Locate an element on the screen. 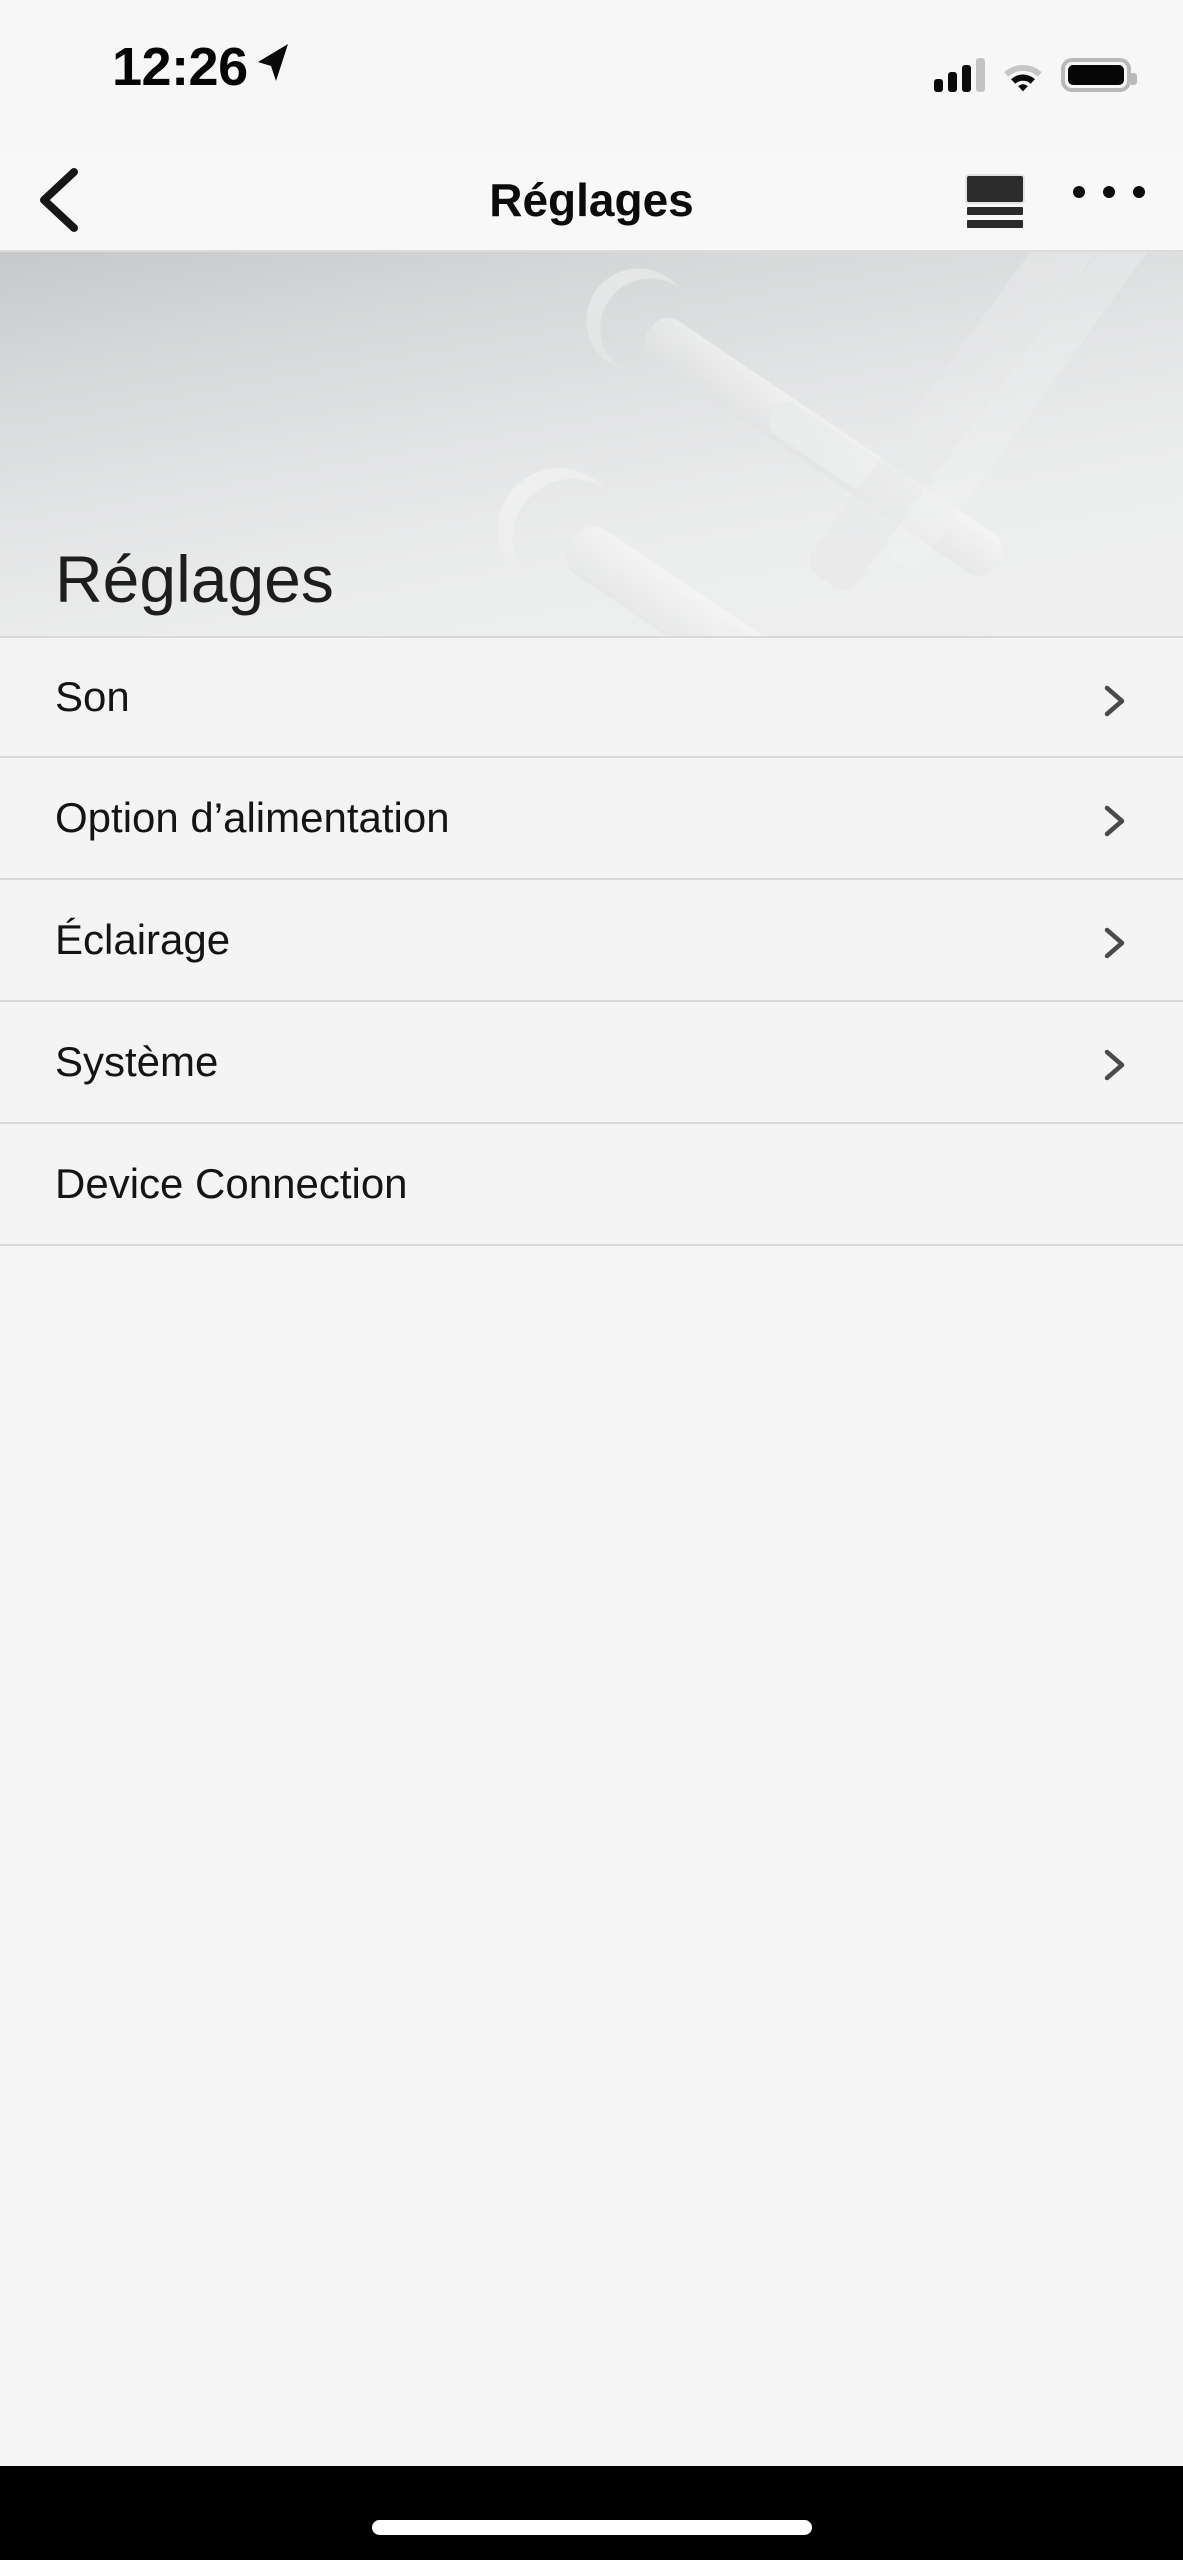 This screenshot has height=2560, width=1183. cellular-signal-icon is located at coordinates (959, 75).